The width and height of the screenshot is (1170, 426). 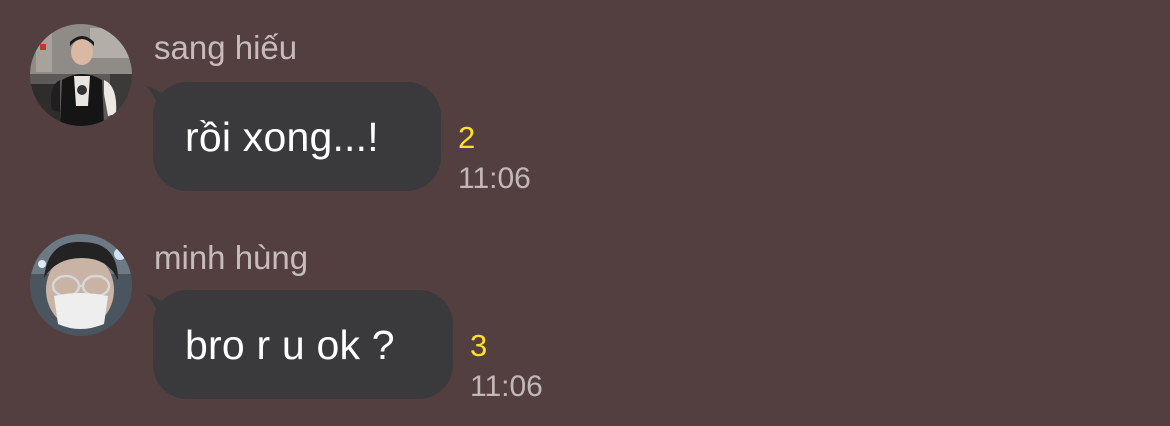 What do you see at coordinates (226, 47) in the screenshot?
I see `sender-name: sang hiếu` at bounding box center [226, 47].